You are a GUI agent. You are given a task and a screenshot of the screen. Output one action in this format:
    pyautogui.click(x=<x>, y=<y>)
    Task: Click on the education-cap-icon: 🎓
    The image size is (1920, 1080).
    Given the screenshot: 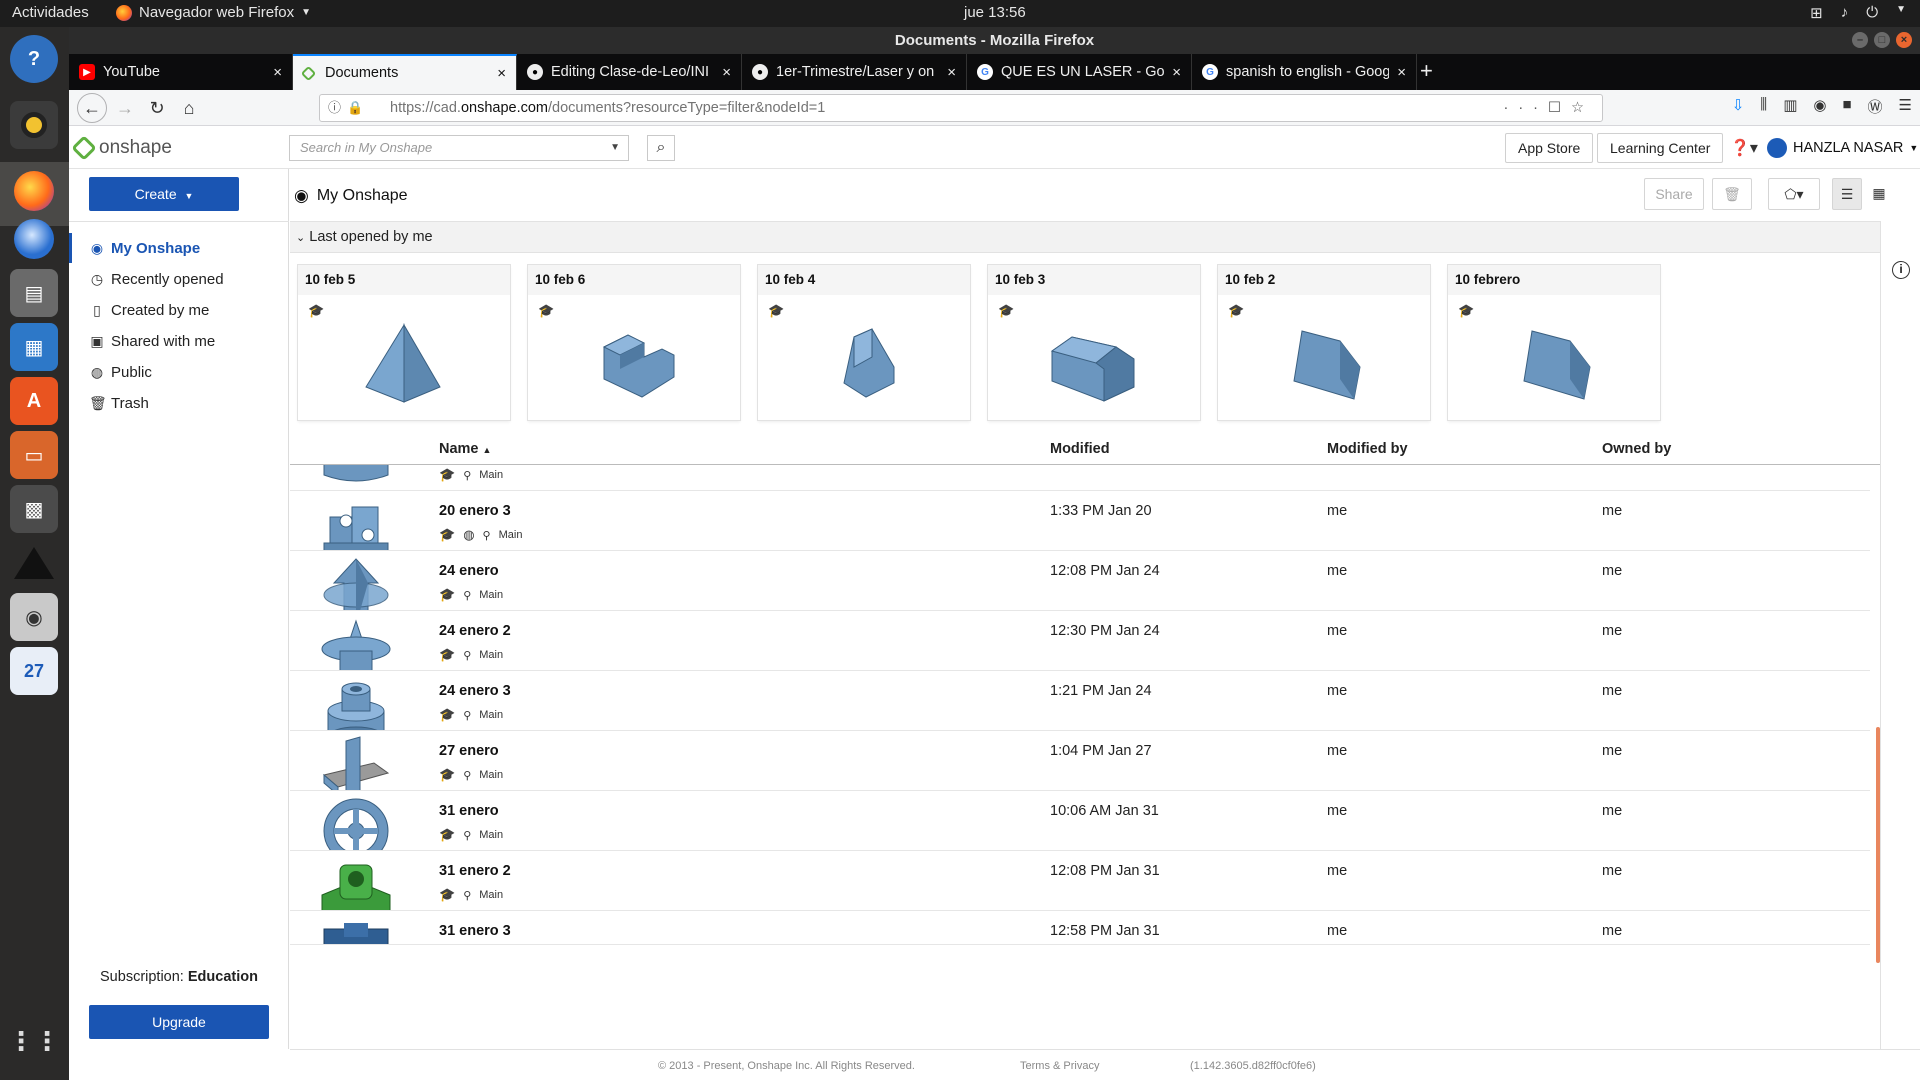 What is the action you would take?
    pyautogui.click(x=776, y=310)
    